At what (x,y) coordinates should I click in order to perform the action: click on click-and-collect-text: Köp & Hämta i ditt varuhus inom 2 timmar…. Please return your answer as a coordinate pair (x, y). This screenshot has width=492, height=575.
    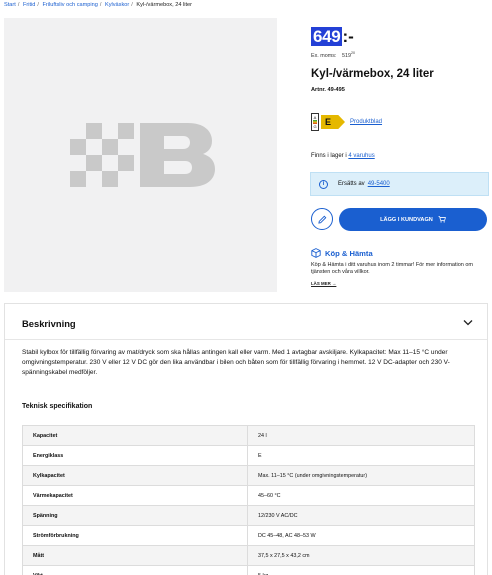
    Looking at the image, I should click on (392, 268).